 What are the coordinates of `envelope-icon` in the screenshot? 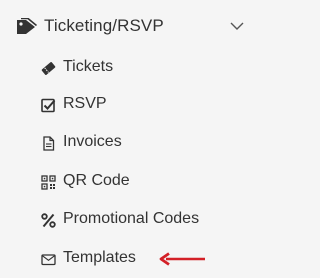 It's located at (48, 260).